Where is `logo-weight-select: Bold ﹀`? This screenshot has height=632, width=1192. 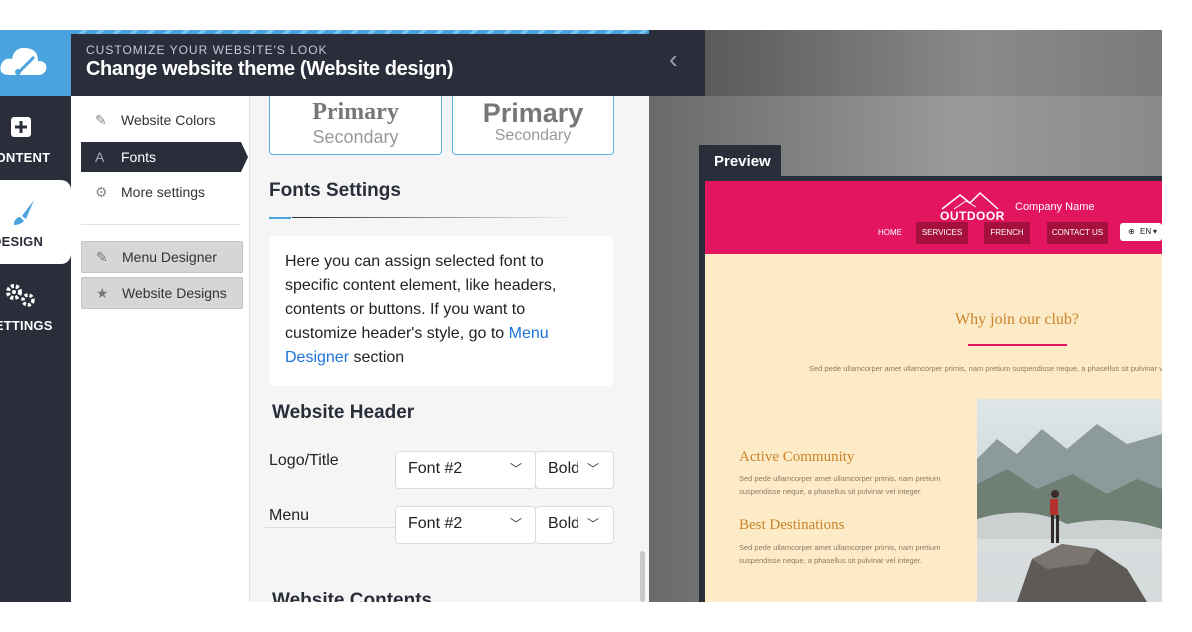
logo-weight-select: Bold ﹀ is located at coordinates (574, 470).